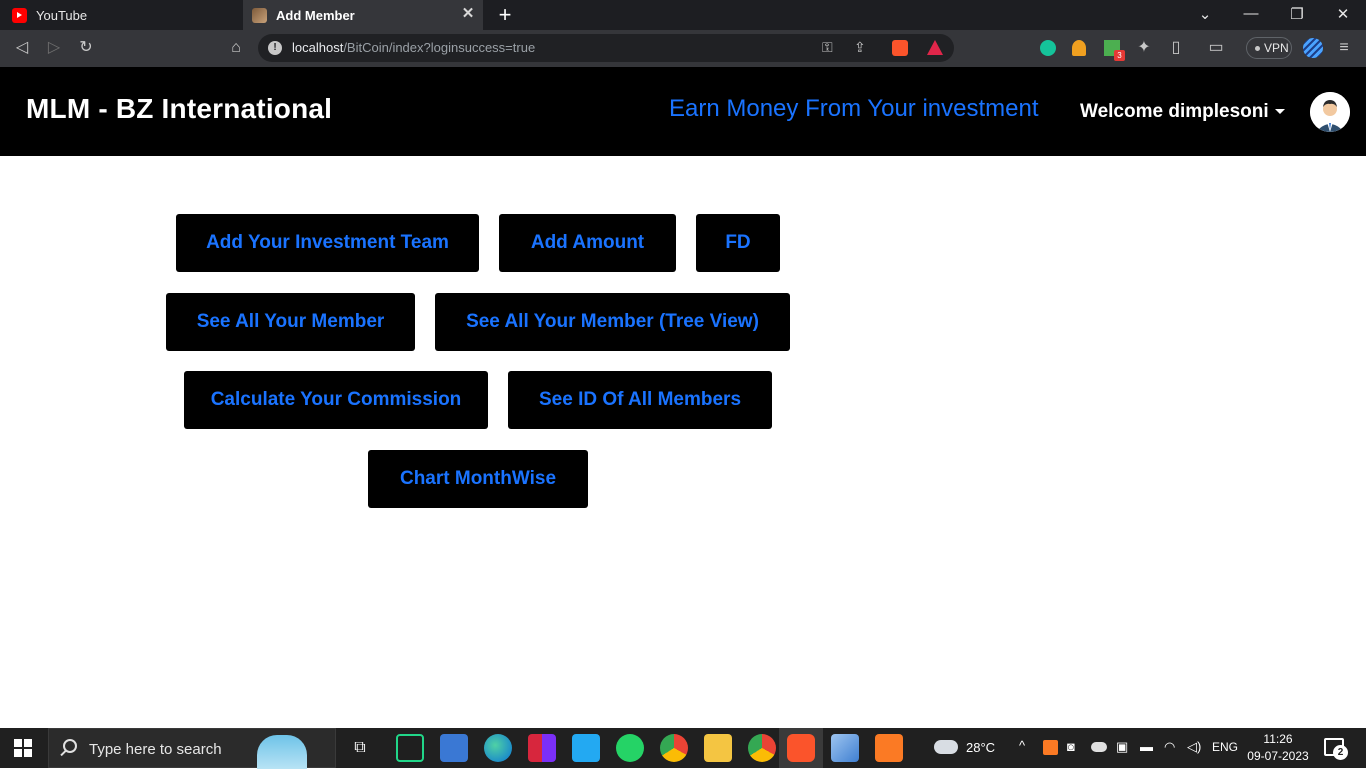  Describe the element at coordinates (1279, 112) in the screenshot. I see `caret-down-icon` at that location.